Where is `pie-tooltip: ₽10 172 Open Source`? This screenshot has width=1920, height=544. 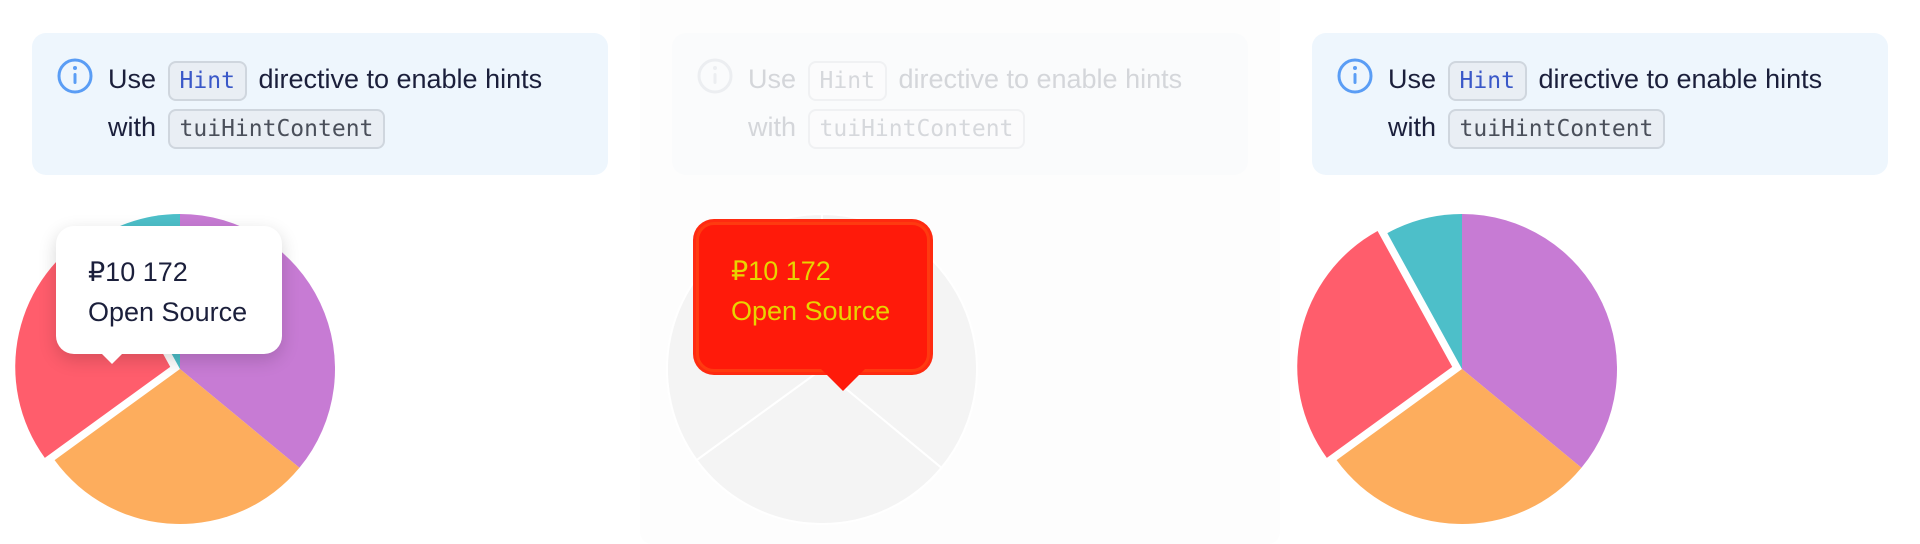
pie-tooltip: ₽10 172 Open Source is located at coordinates (169, 295).